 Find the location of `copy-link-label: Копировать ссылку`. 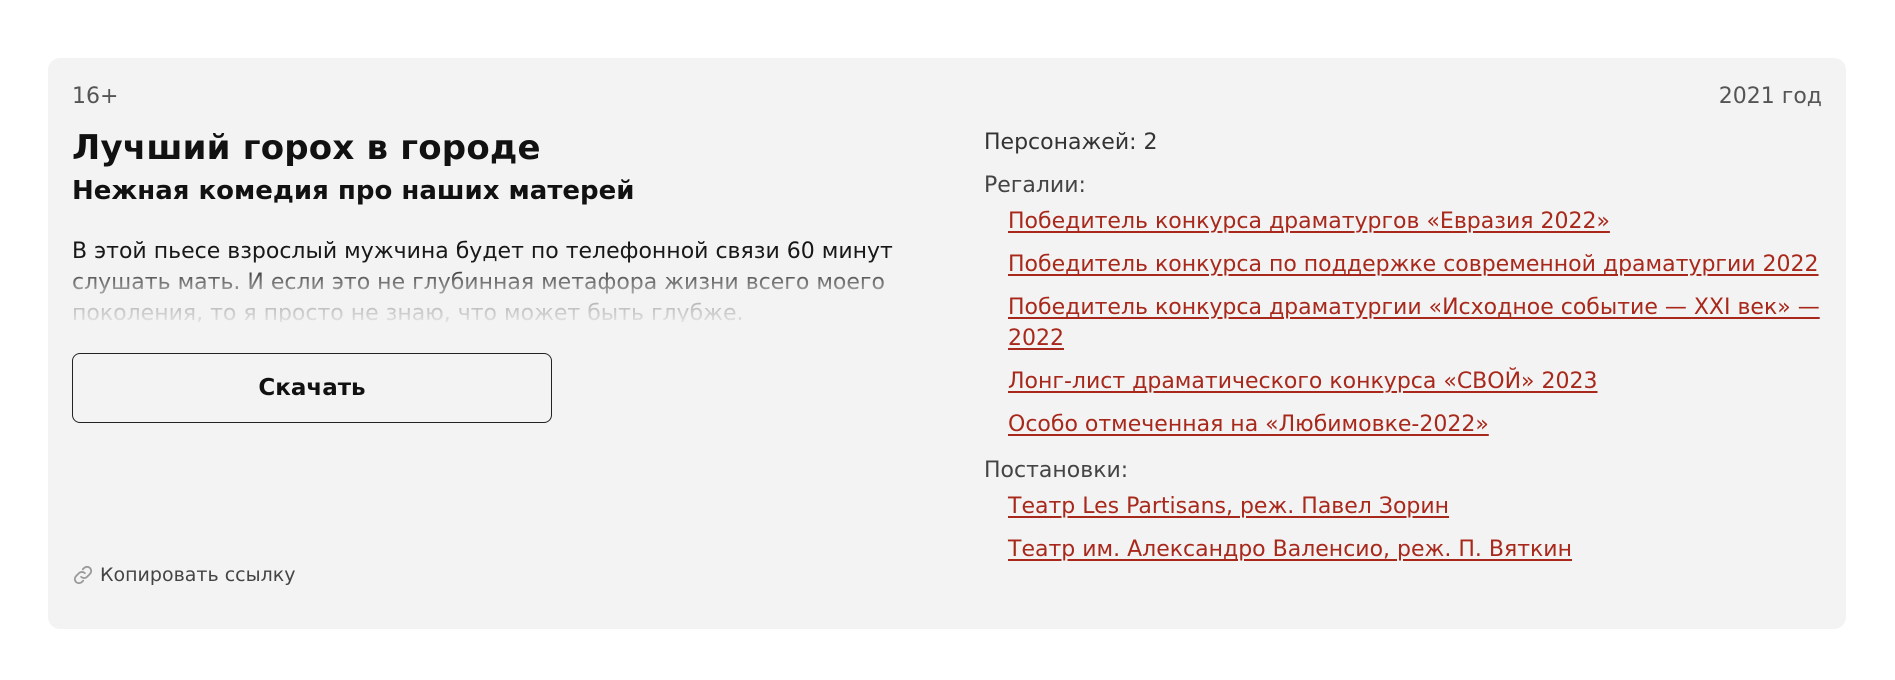

copy-link-label: Копировать ссылку is located at coordinates (198, 575).